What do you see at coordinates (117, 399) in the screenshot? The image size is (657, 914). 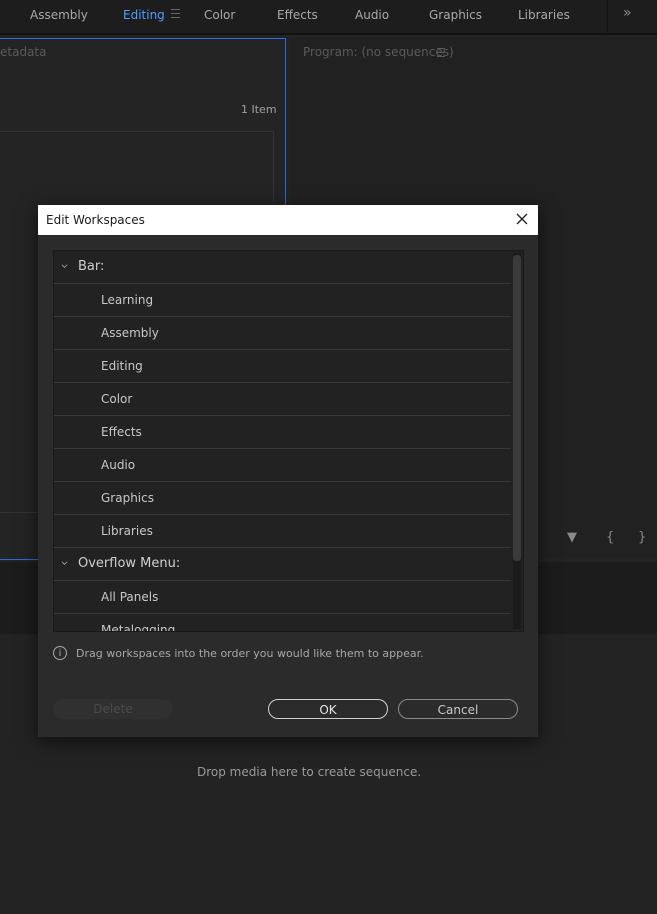 I see `list-item-label: Color` at bounding box center [117, 399].